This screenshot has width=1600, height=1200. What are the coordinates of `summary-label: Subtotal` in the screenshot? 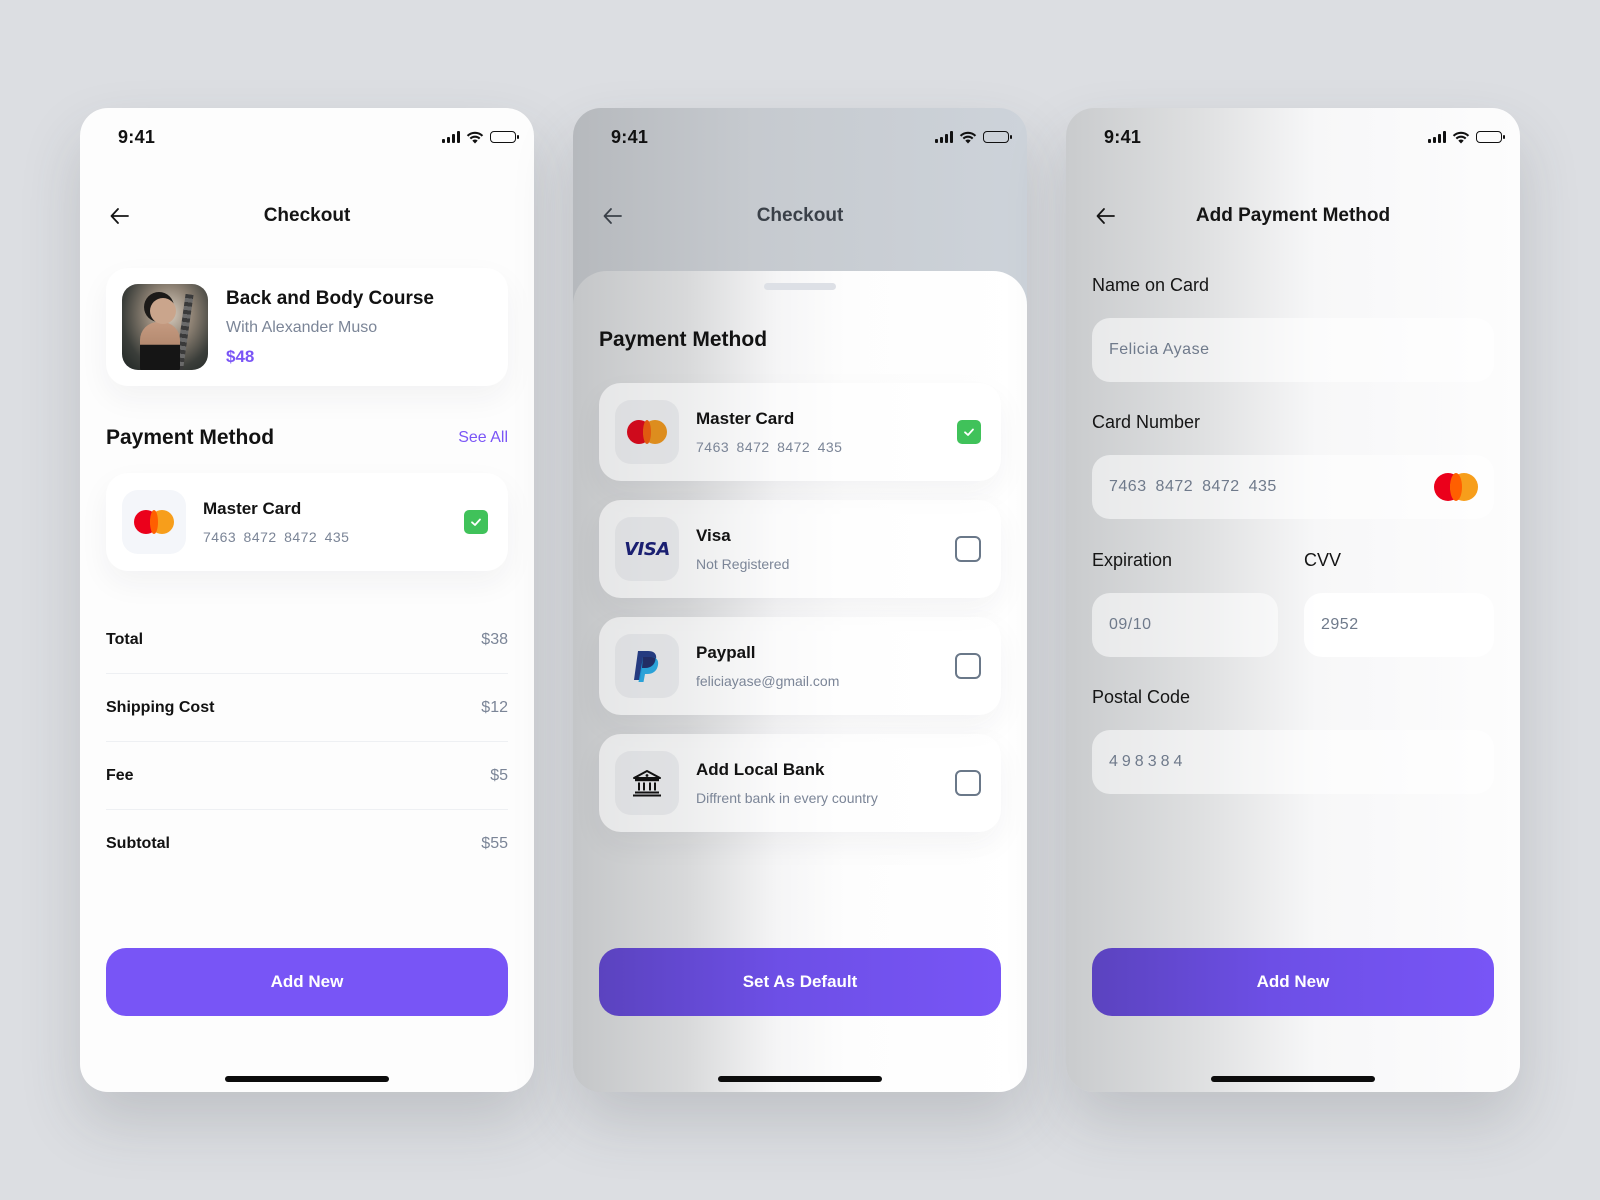 It's located at (138, 843).